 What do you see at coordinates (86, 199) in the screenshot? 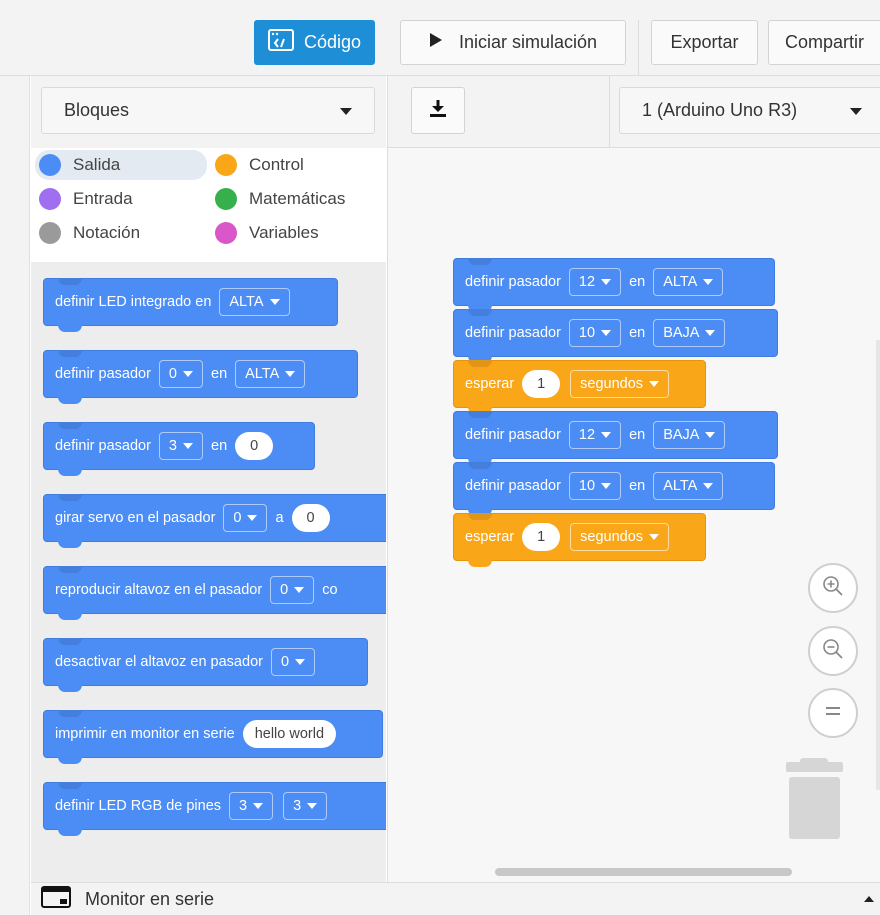
I see `category-entrada: Entrada` at bounding box center [86, 199].